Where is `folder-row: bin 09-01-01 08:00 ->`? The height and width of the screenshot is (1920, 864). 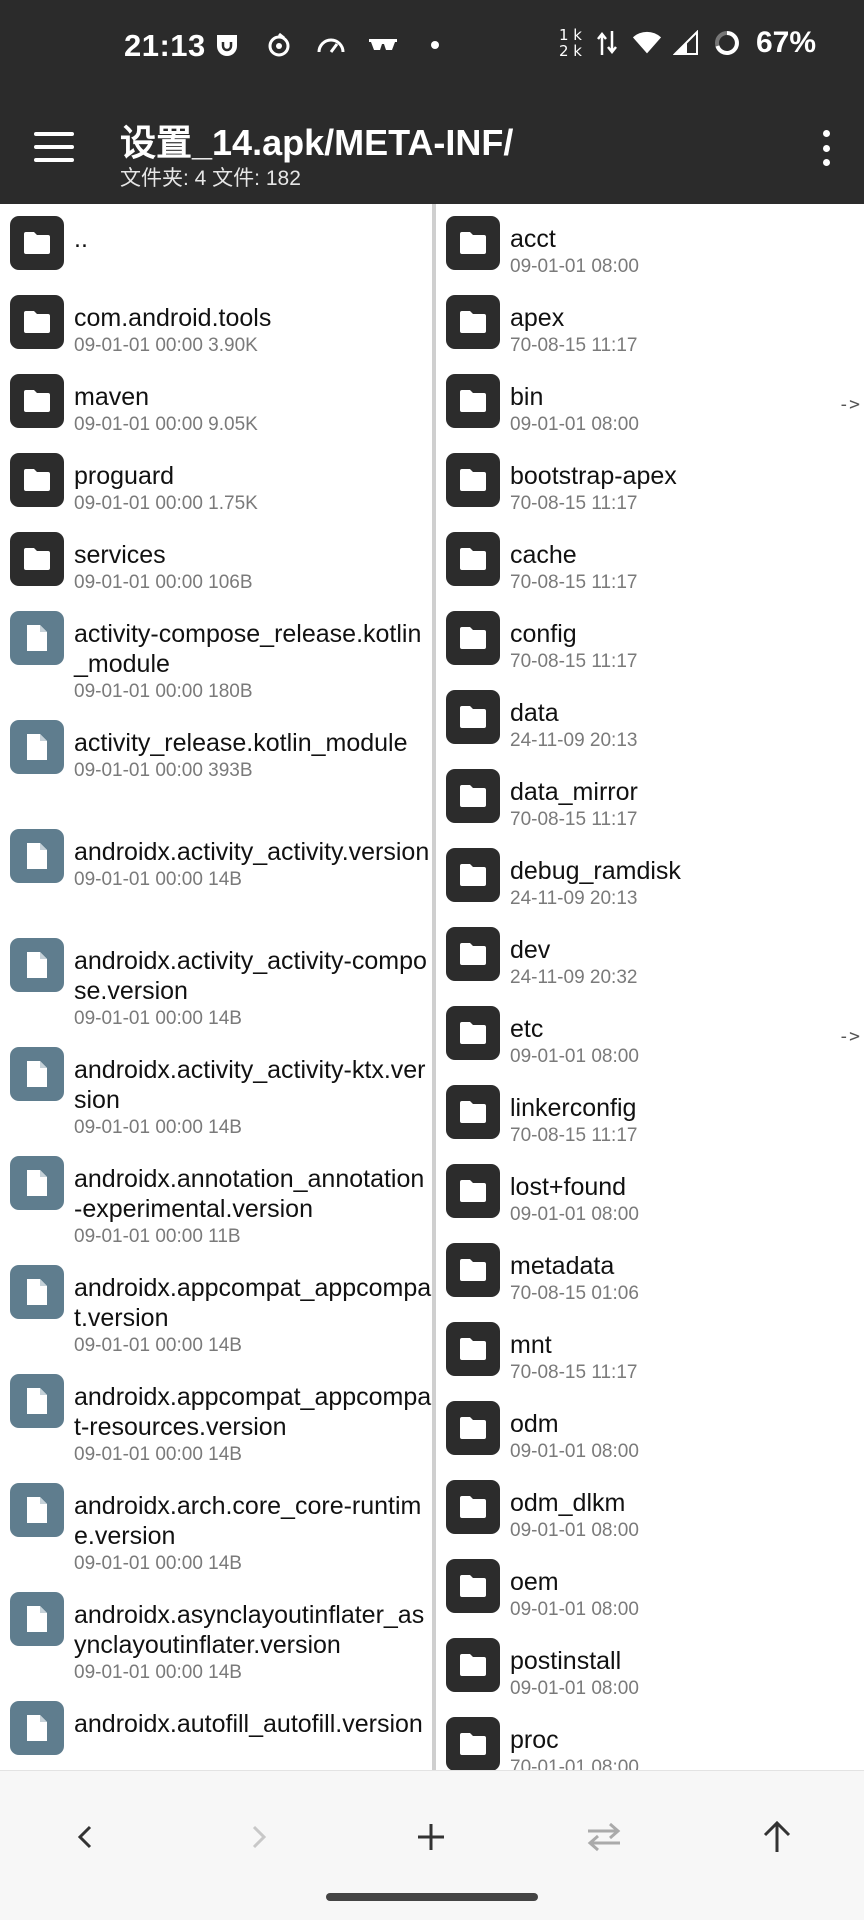 folder-row: bin 09-01-01 08:00 -> is located at coordinates (650, 413).